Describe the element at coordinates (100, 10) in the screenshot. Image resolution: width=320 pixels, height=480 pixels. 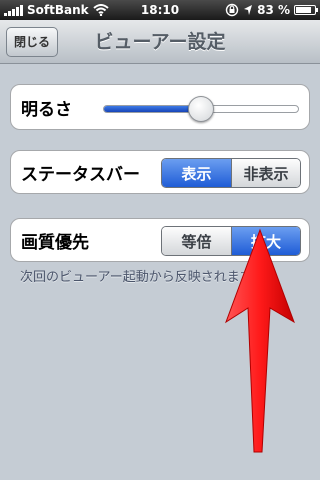
I see `wifi-icon` at that location.